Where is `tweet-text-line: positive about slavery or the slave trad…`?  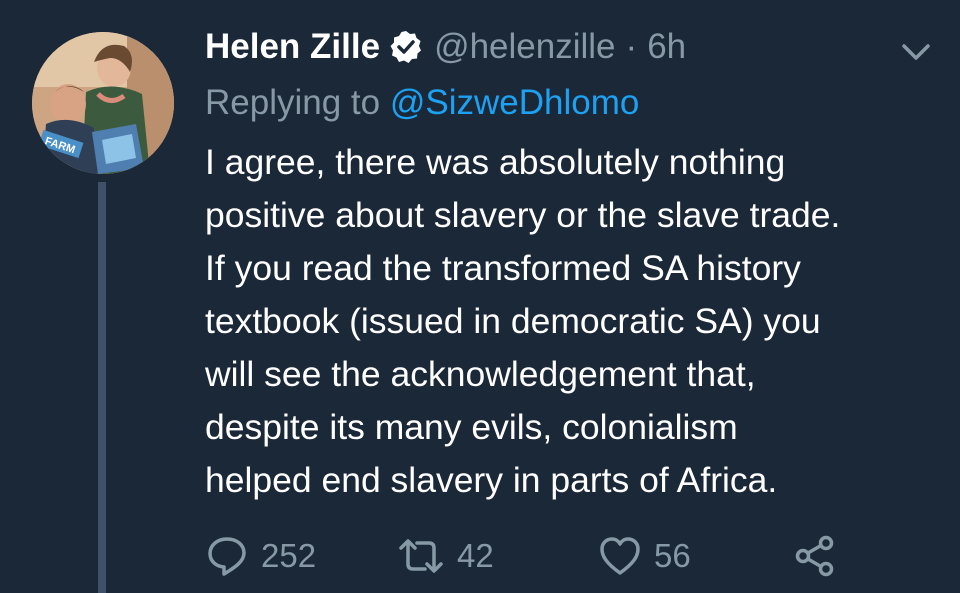
tweet-text-line: positive about slavery or the slave trad… is located at coordinates (523, 215).